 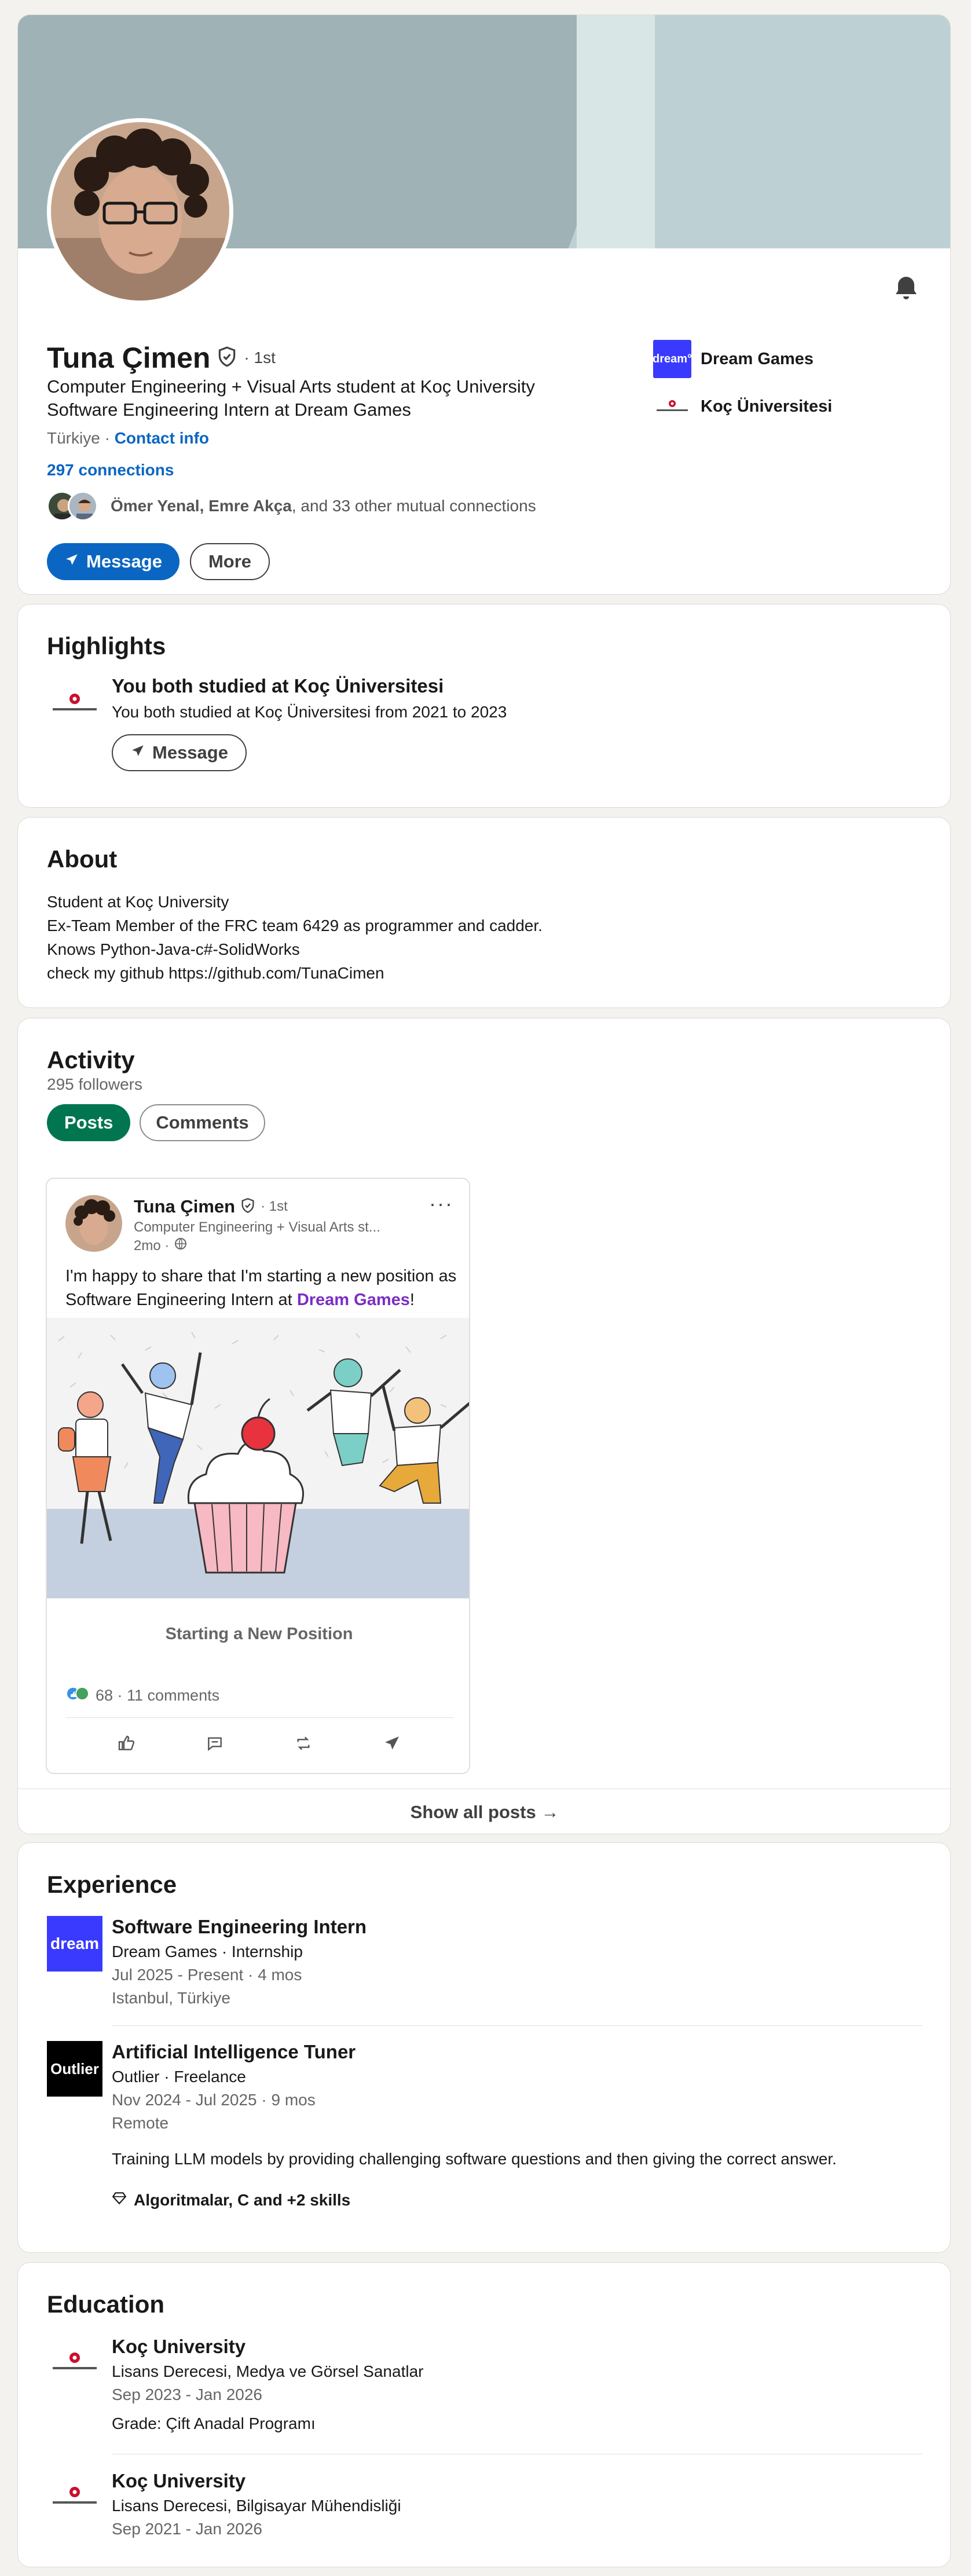 I want to click on message-button: Message, so click(x=113, y=561).